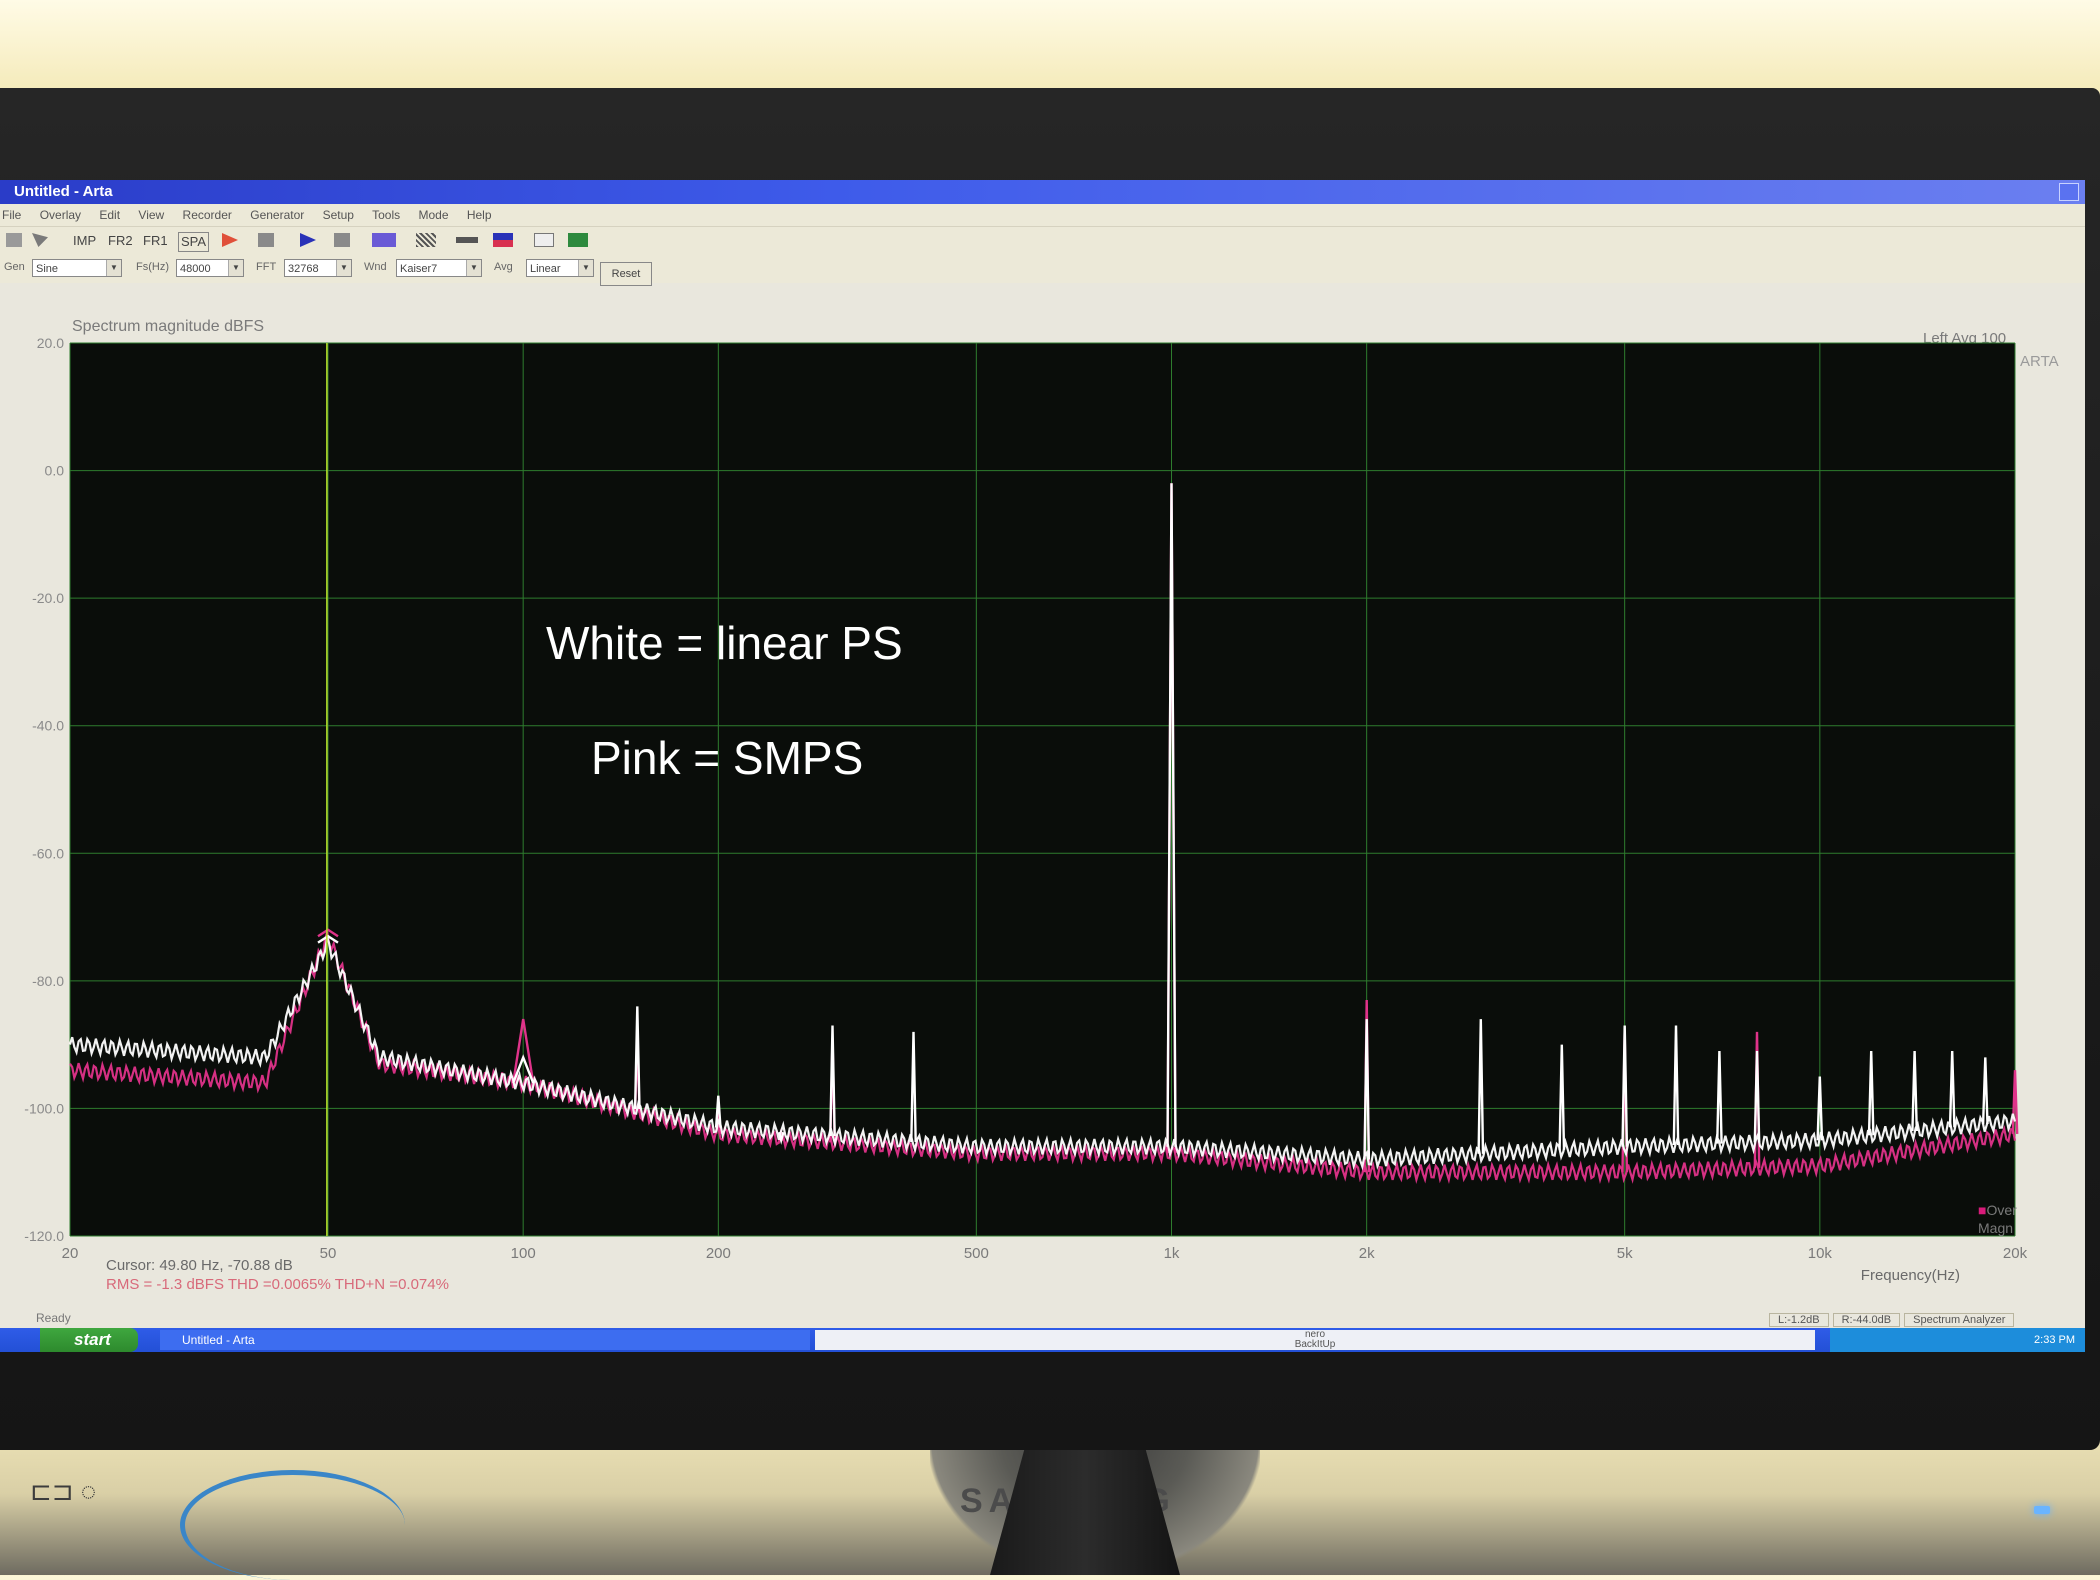  What do you see at coordinates (199, 1265) in the screenshot?
I see `cursor-readout: Cursor: 49.80 Hz, -70.88 dB` at bounding box center [199, 1265].